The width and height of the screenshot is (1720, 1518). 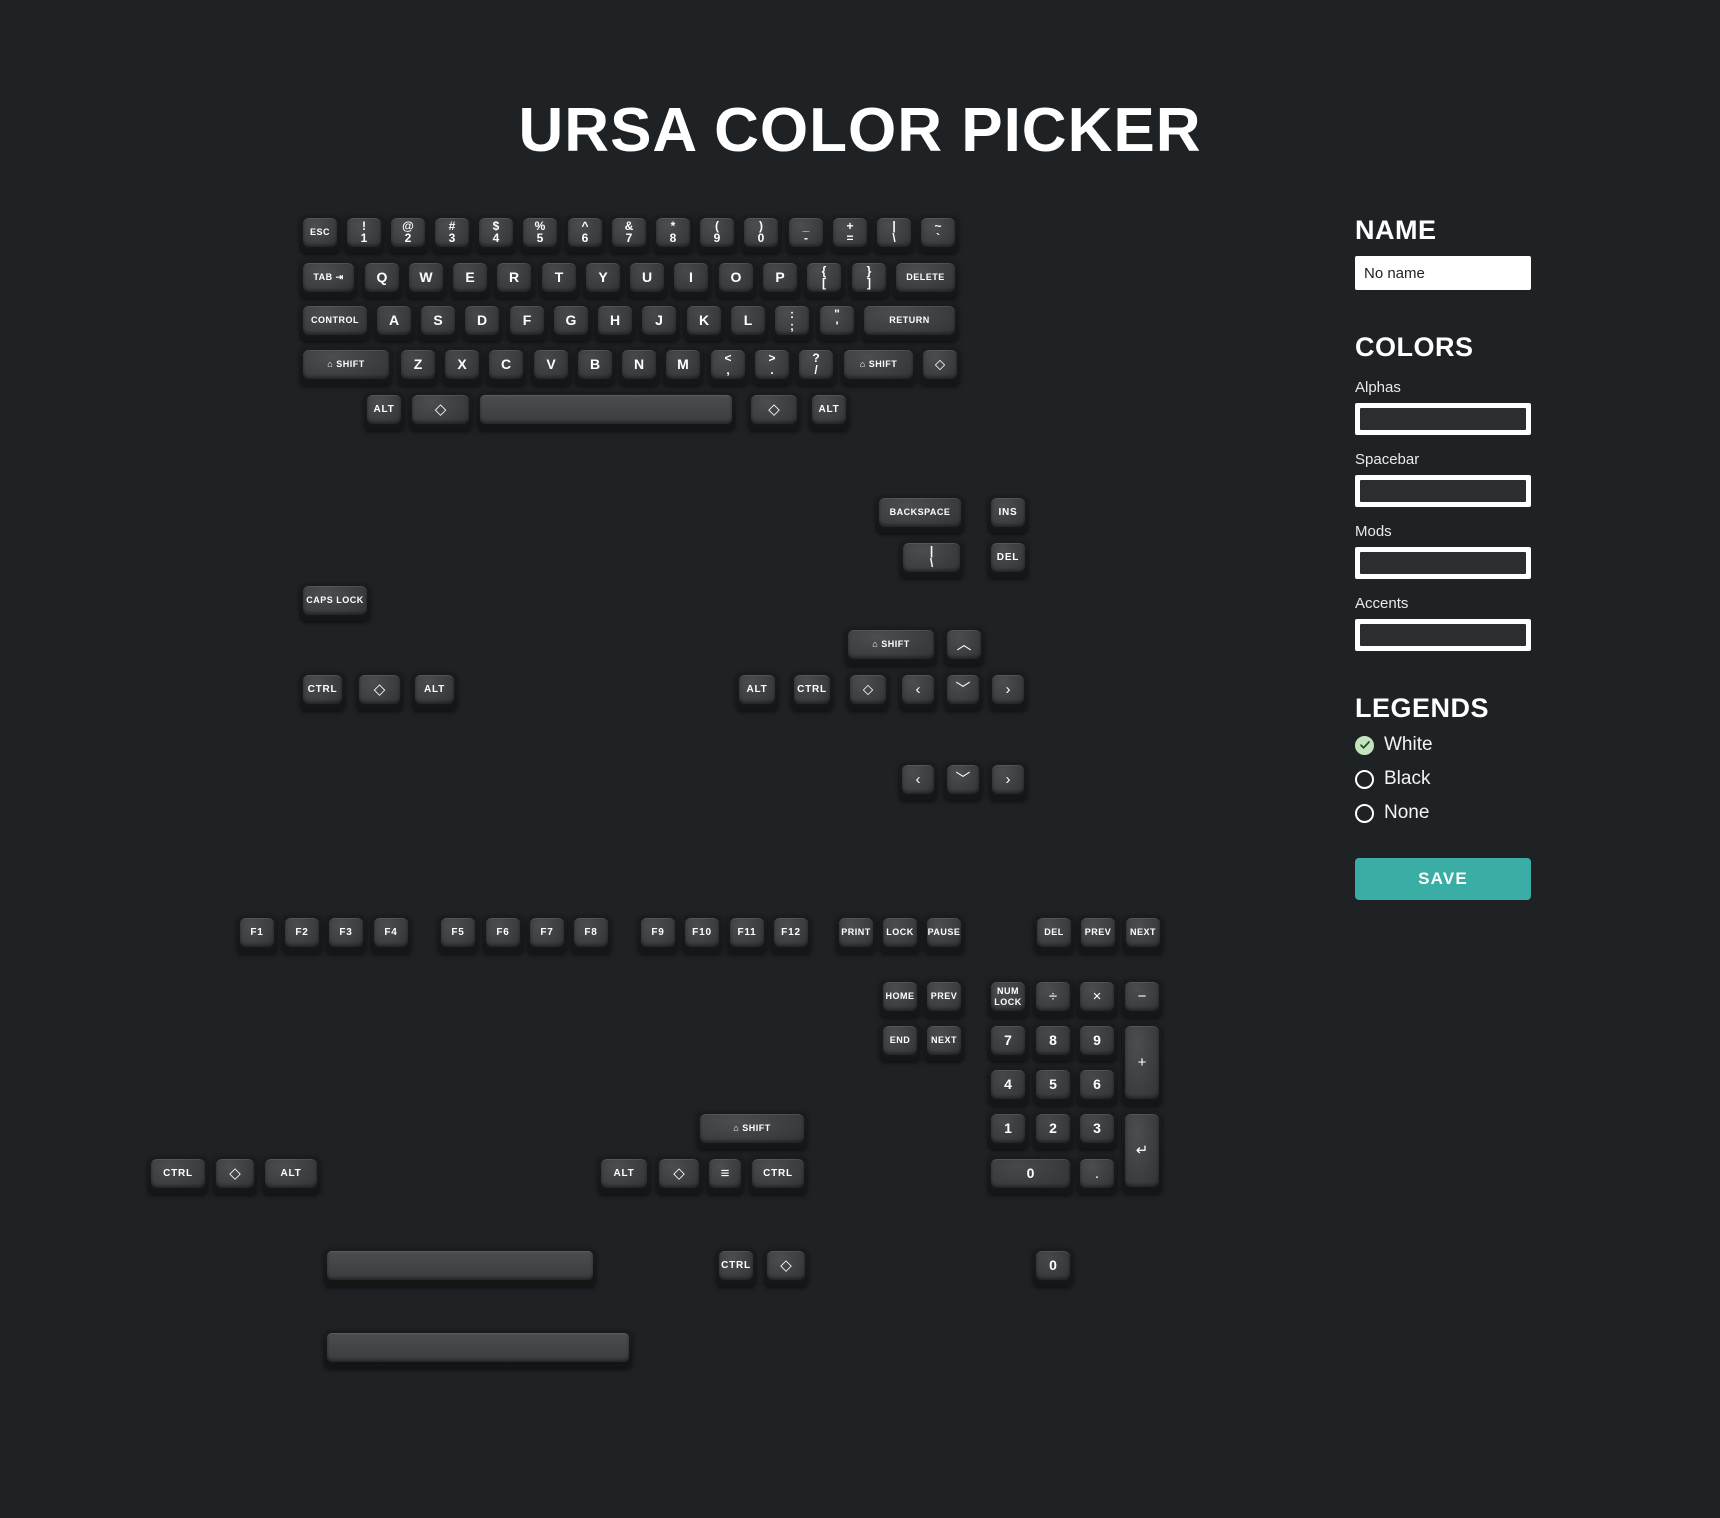 I want to click on keycap: P, so click(x=780, y=279).